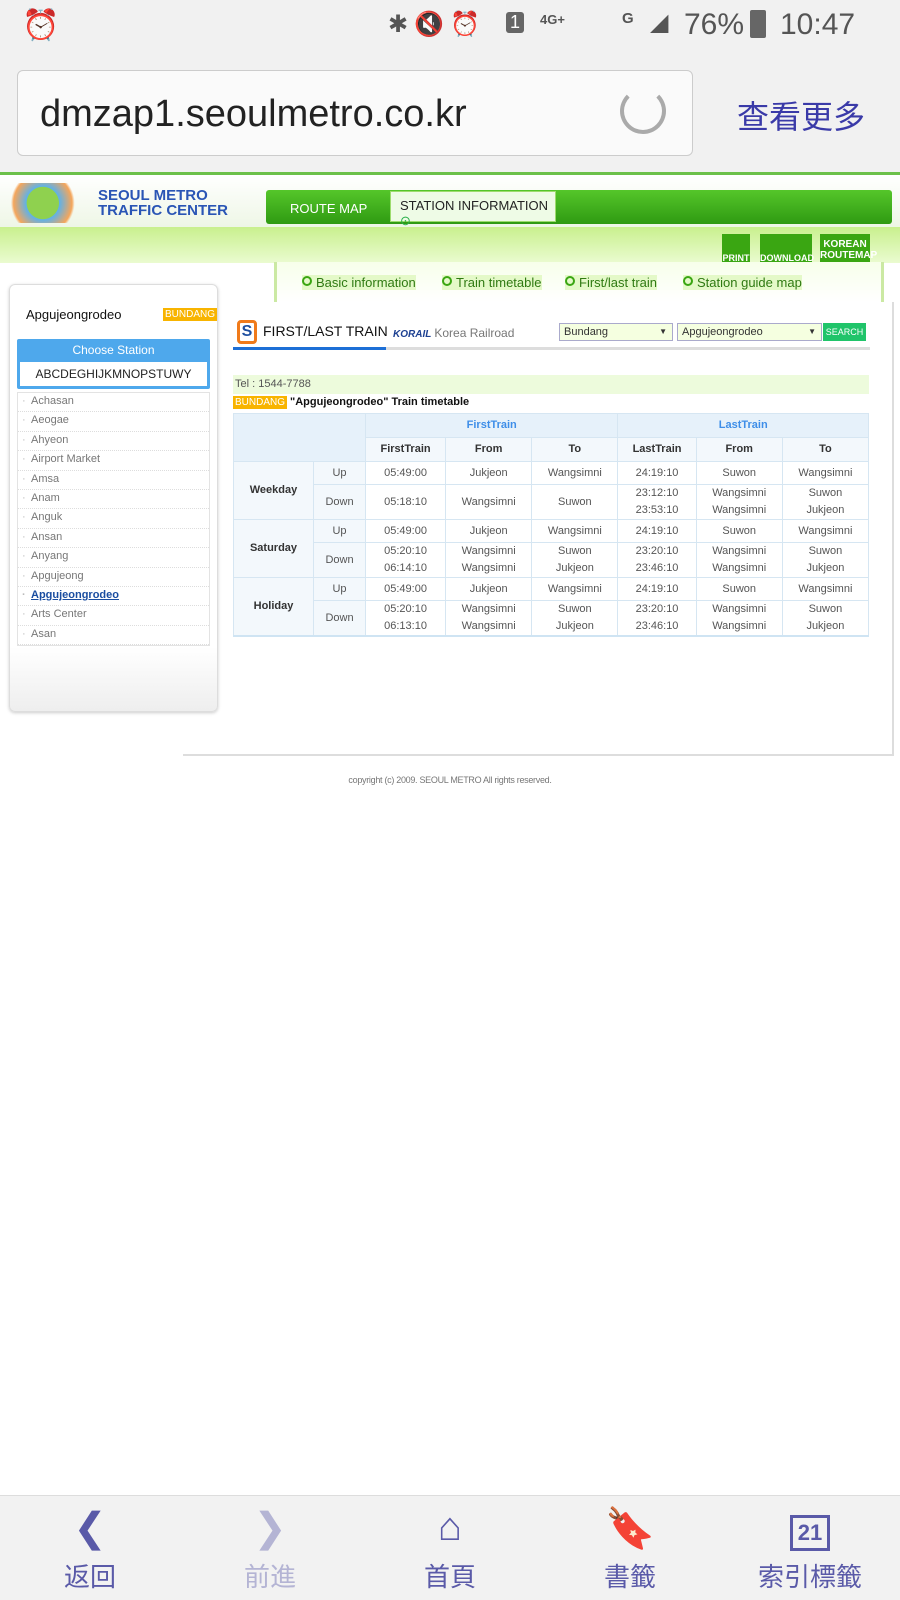 This screenshot has width=900, height=1600. I want to click on station-list-item: Apgujeong, so click(113, 577).